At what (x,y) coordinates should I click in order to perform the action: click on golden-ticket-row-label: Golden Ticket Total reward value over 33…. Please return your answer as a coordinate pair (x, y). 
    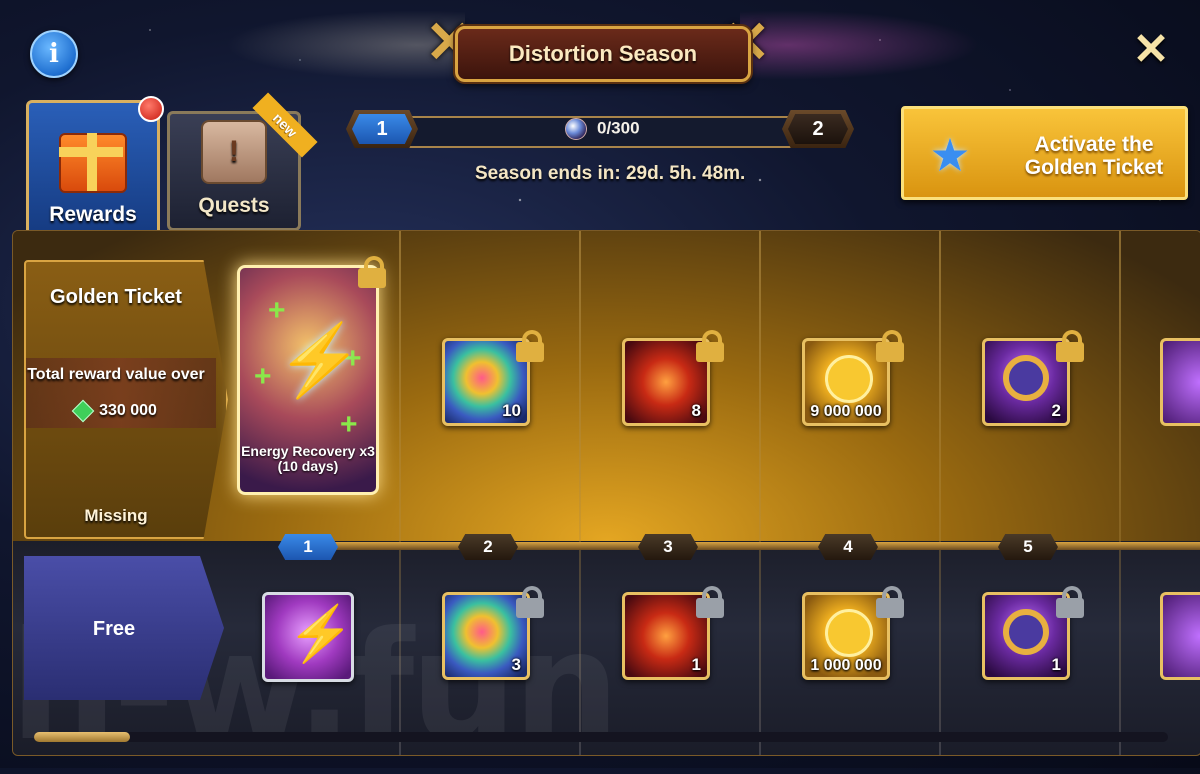
    Looking at the image, I should click on (126, 399).